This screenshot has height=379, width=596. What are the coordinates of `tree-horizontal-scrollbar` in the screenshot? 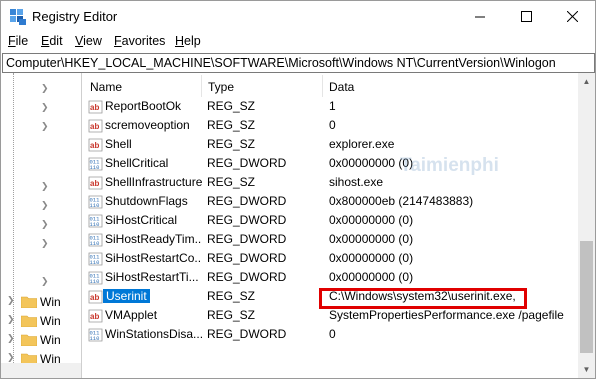 It's located at (41, 370).